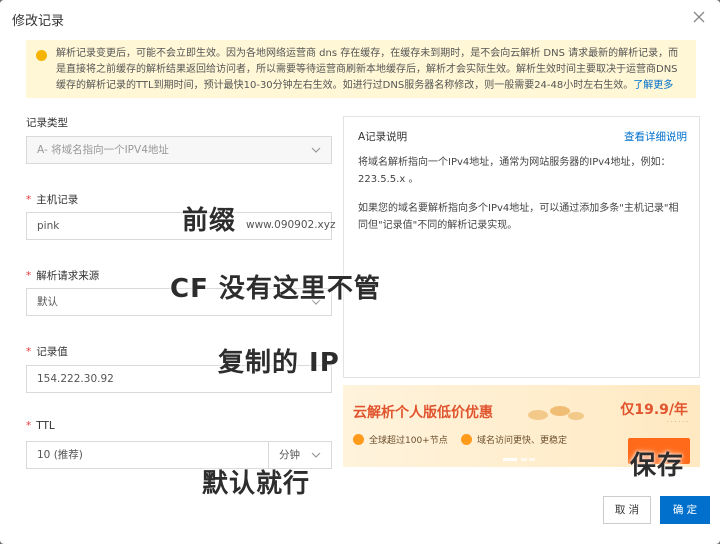 Image resolution: width=720 pixels, height=544 pixels. Describe the element at coordinates (514, 439) in the screenshot. I see `promo-feature-2: 域名访问更快、更稳定` at that location.